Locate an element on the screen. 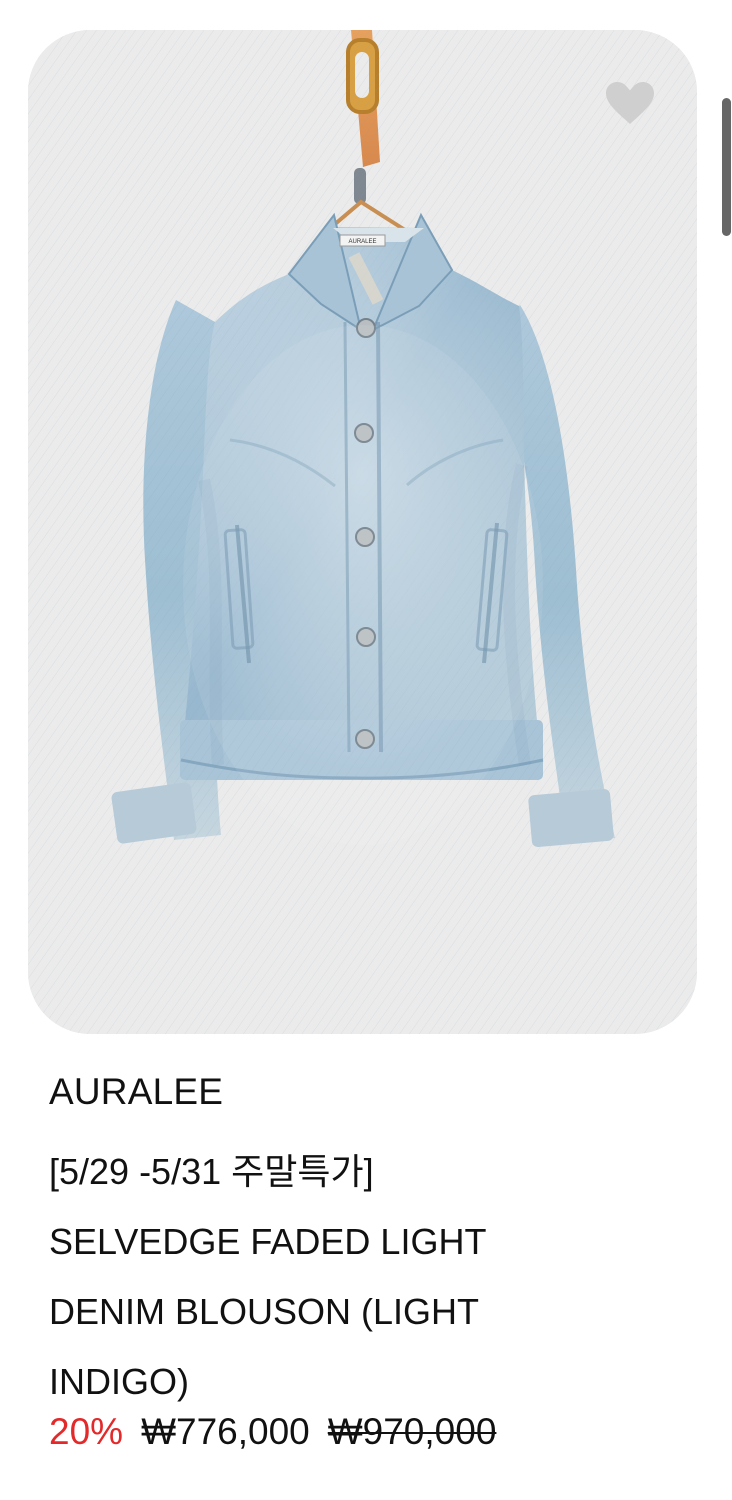 This screenshot has width=732, height=1500. sale-price: ₩776,000 is located at coordinates (225, 1431).